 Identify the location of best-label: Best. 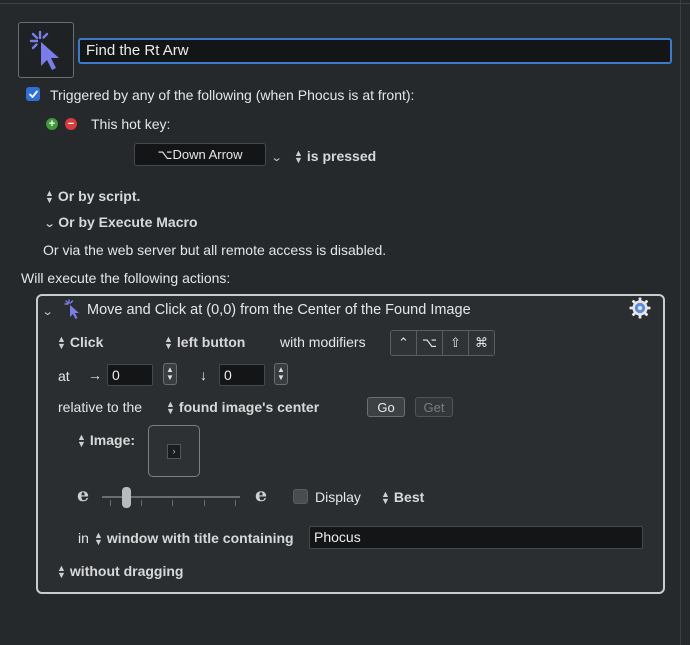
(409, 497).